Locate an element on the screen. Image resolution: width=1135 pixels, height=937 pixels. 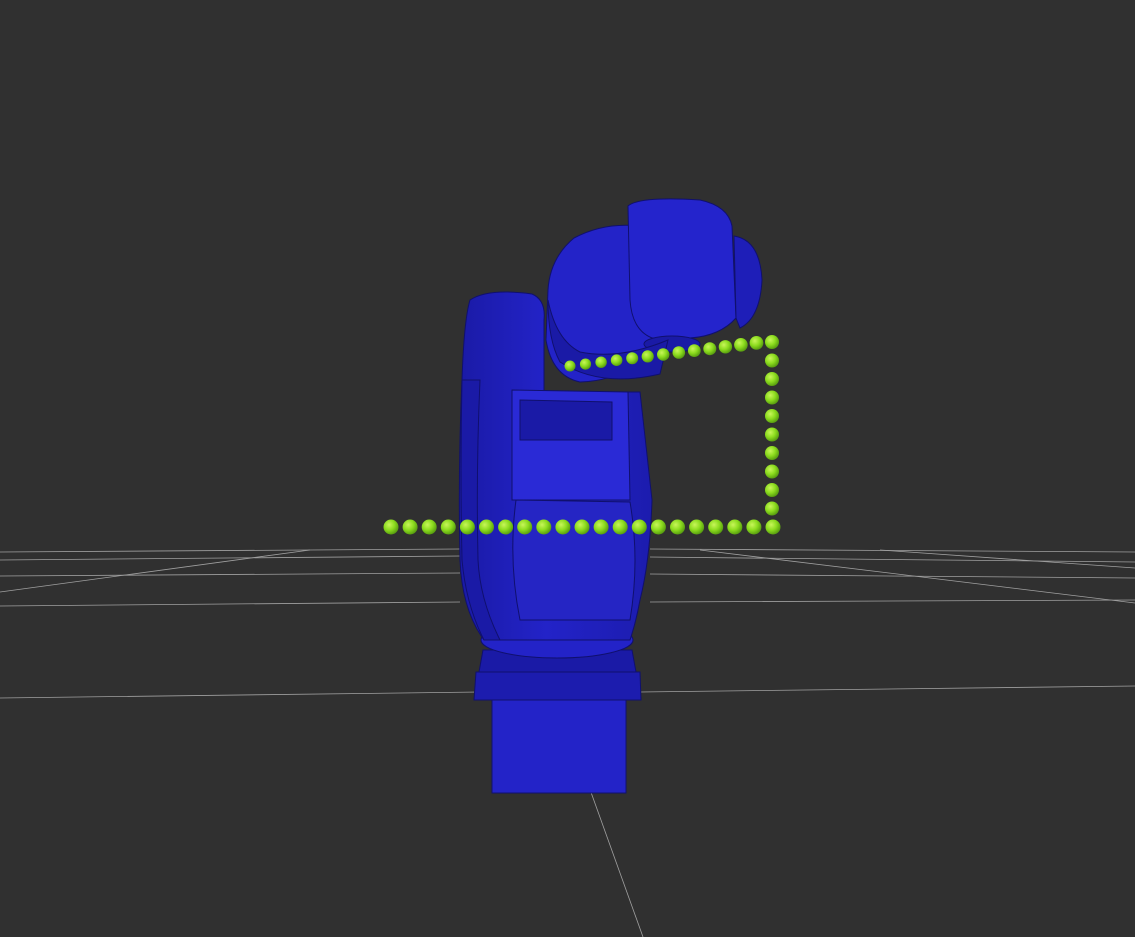
robot-forearm is located at coordinates (682, 268).